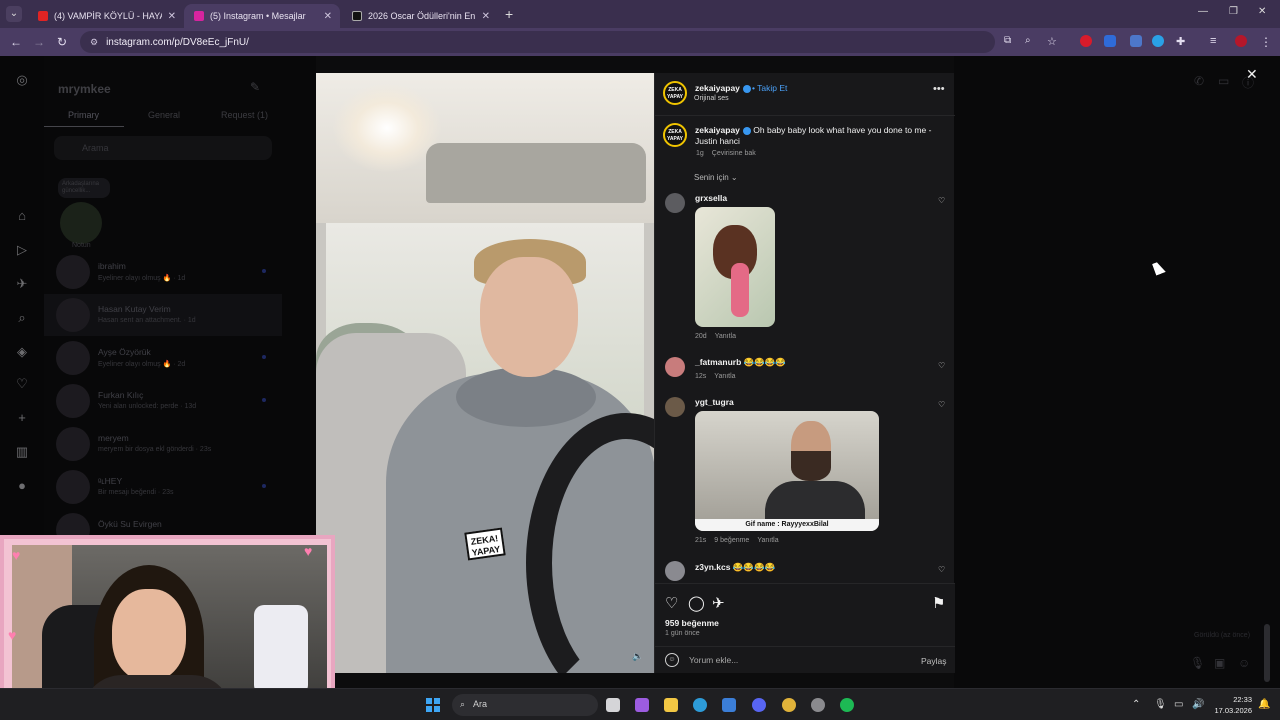 This screenshot has width=1280, height=720. What do you see at coordinates (675, 135) in the screenshot?
I see `caption-author-avatar: ZEKA YAPAY` at bounding box center [675, 135].